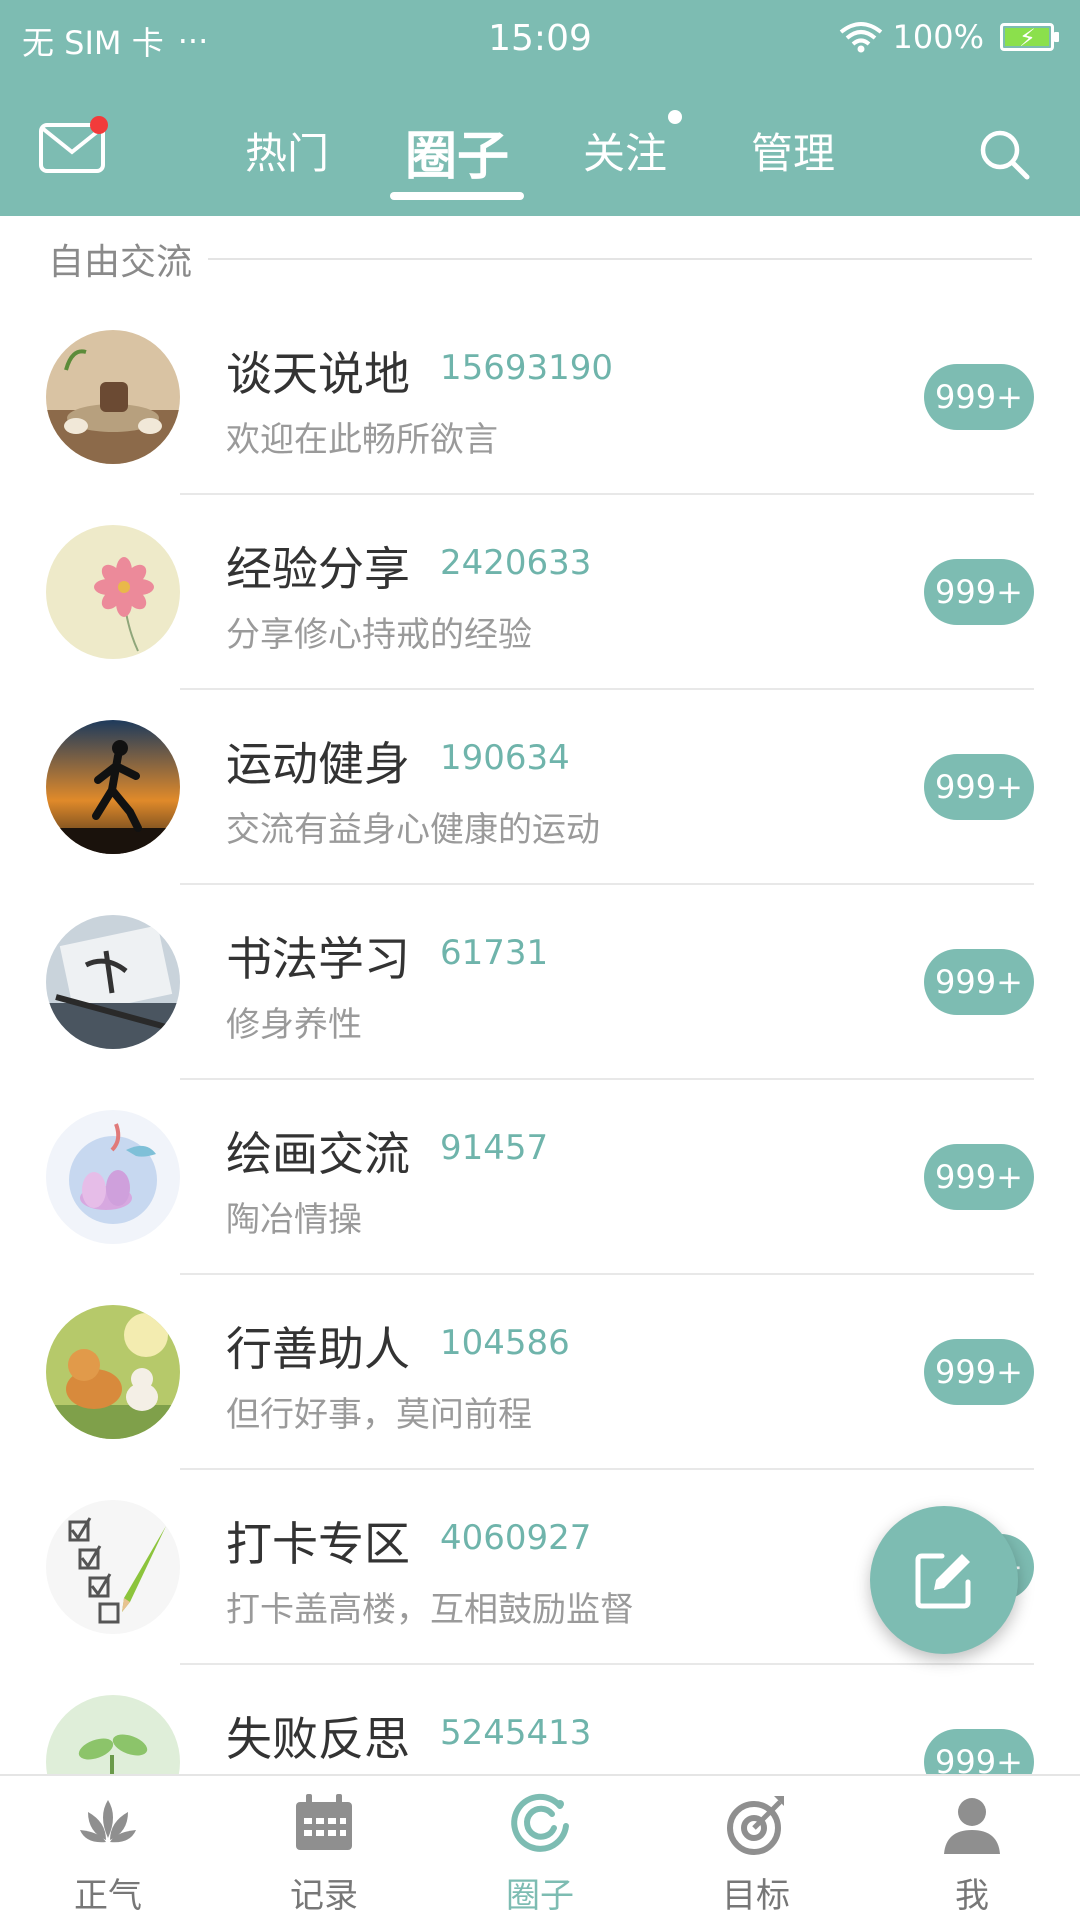  Describe the element at coordinates (494, 1148) in the screenshot. I see `circle-count: 91457` at that location.